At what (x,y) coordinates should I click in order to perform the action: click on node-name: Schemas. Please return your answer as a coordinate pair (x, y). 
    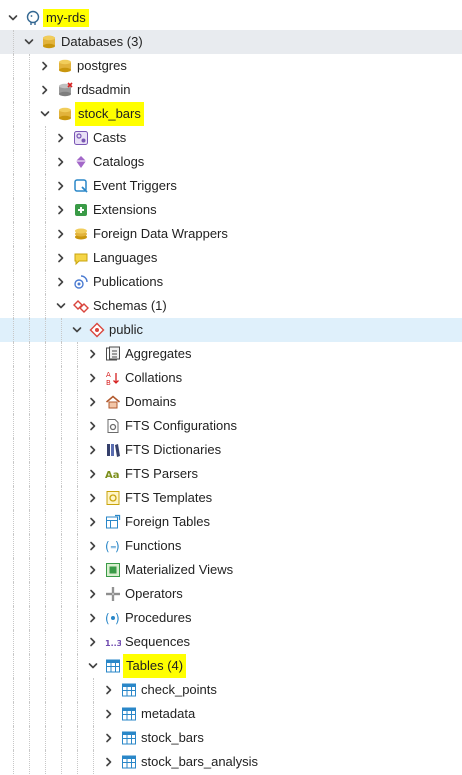
    Looking at the image, I should click on (120, 305).